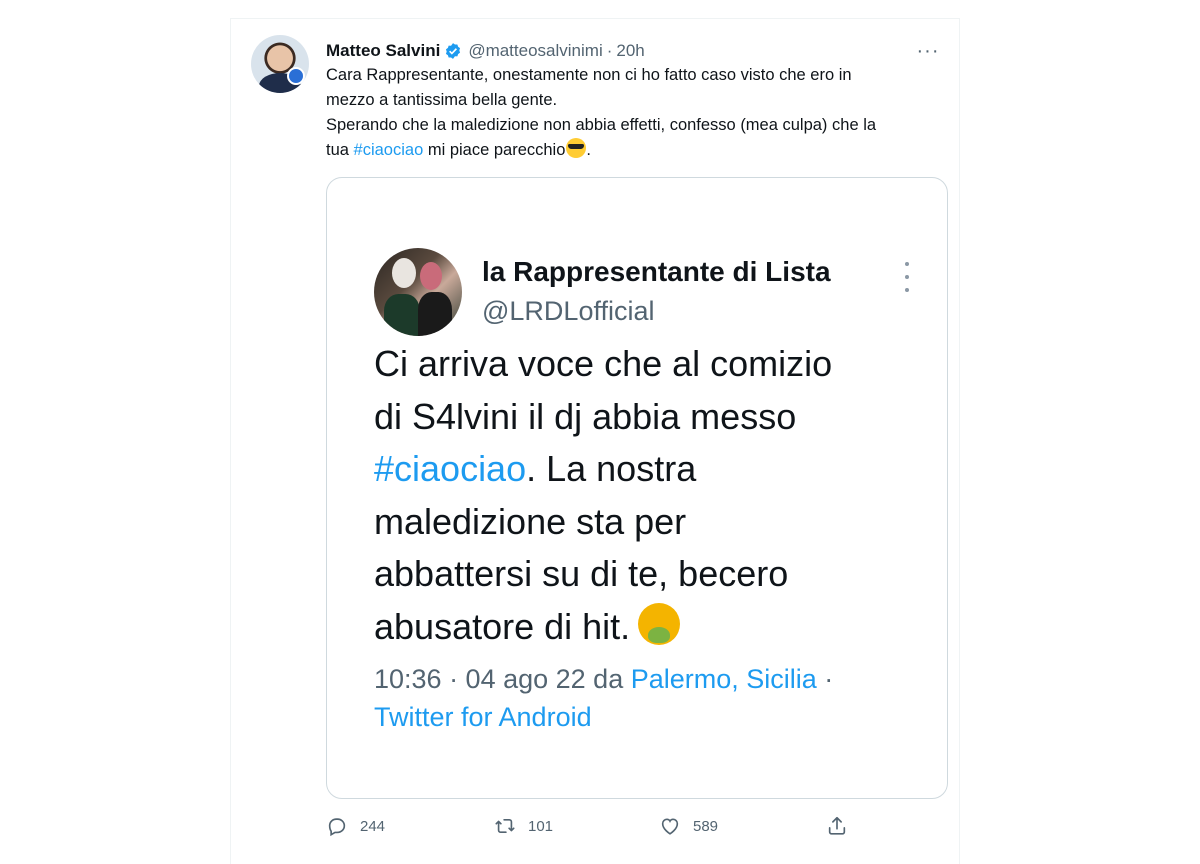 The image size is (1200, 864). Describe the element at coordinates (483, 717) in the screenshot. I see `quoted-meta-source: Twitter for Android` at that location.